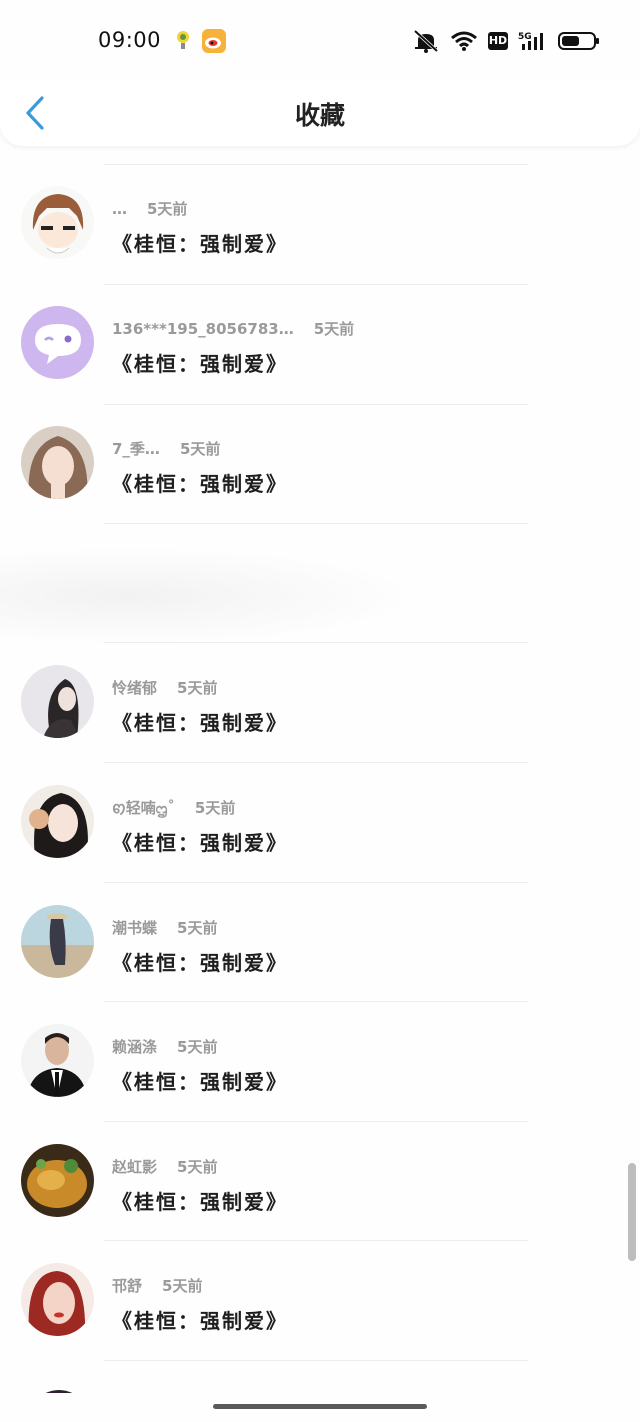 This screenshot has height=1422, width=640. What do you see at coordinates (320, 1406) in the screenshot?
I see `home-indicator` at bounding box center [320, 1406].